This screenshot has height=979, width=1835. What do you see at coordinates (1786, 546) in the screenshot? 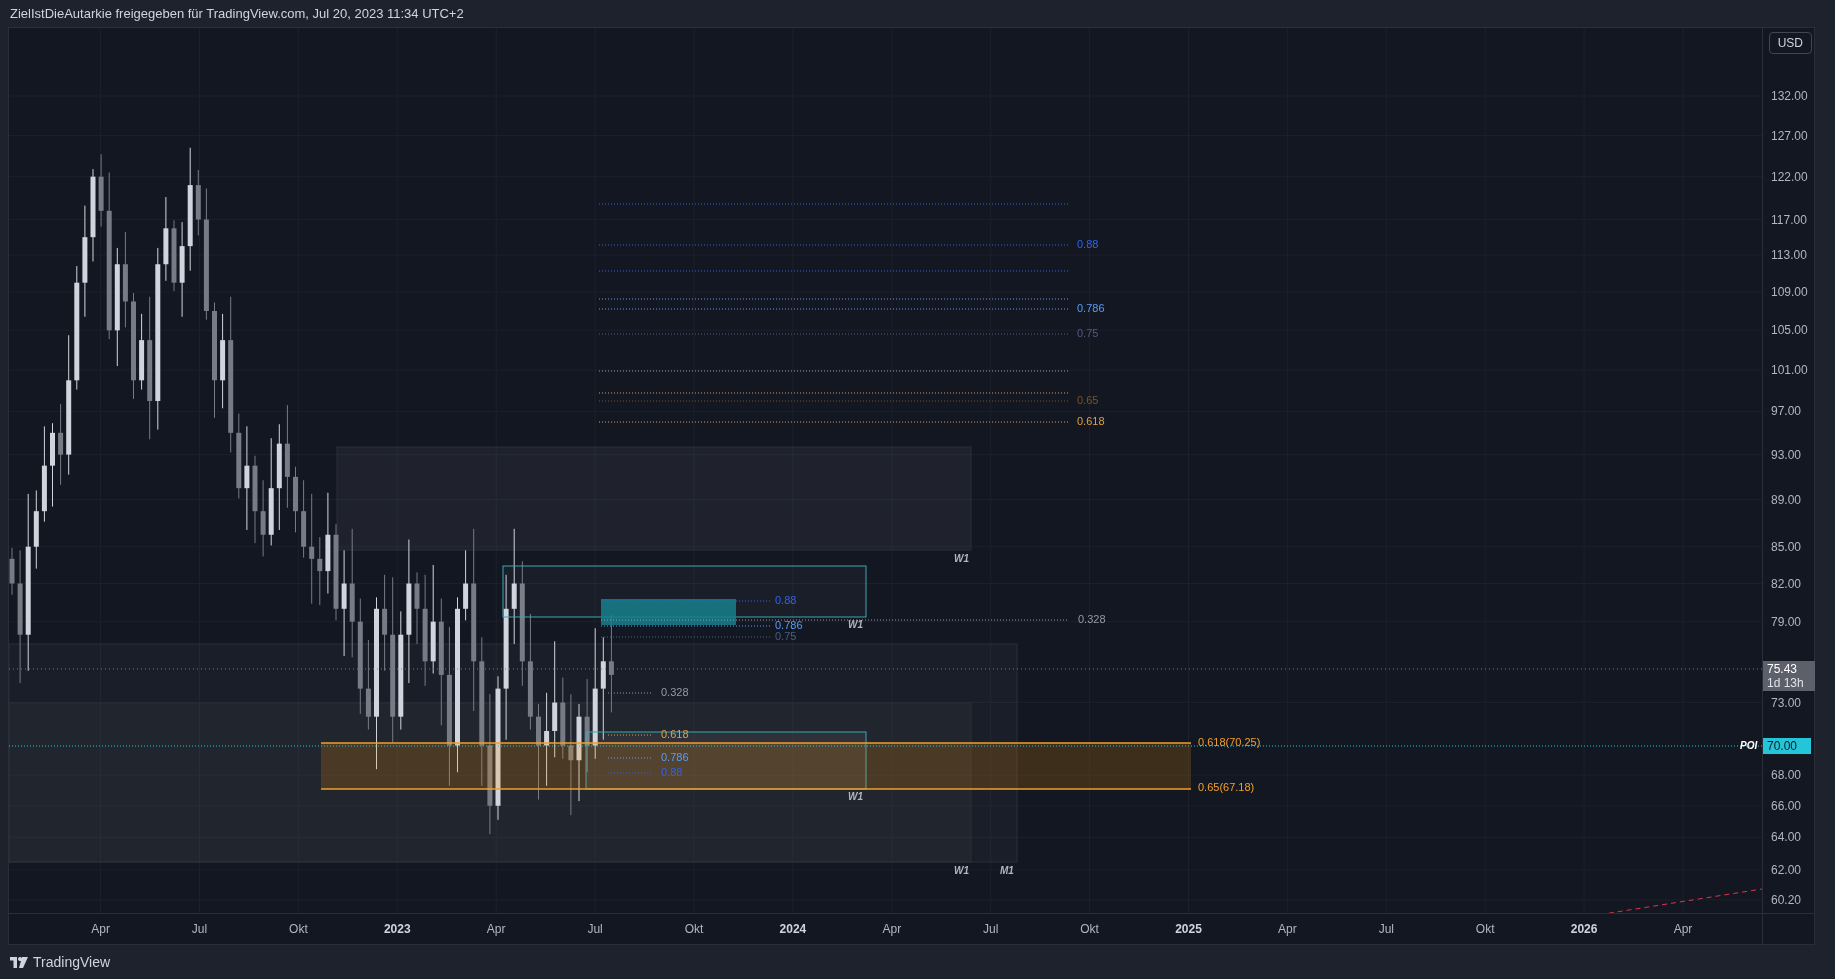
I see `price-tick: 85.00` at bounding box center [1786, 546].